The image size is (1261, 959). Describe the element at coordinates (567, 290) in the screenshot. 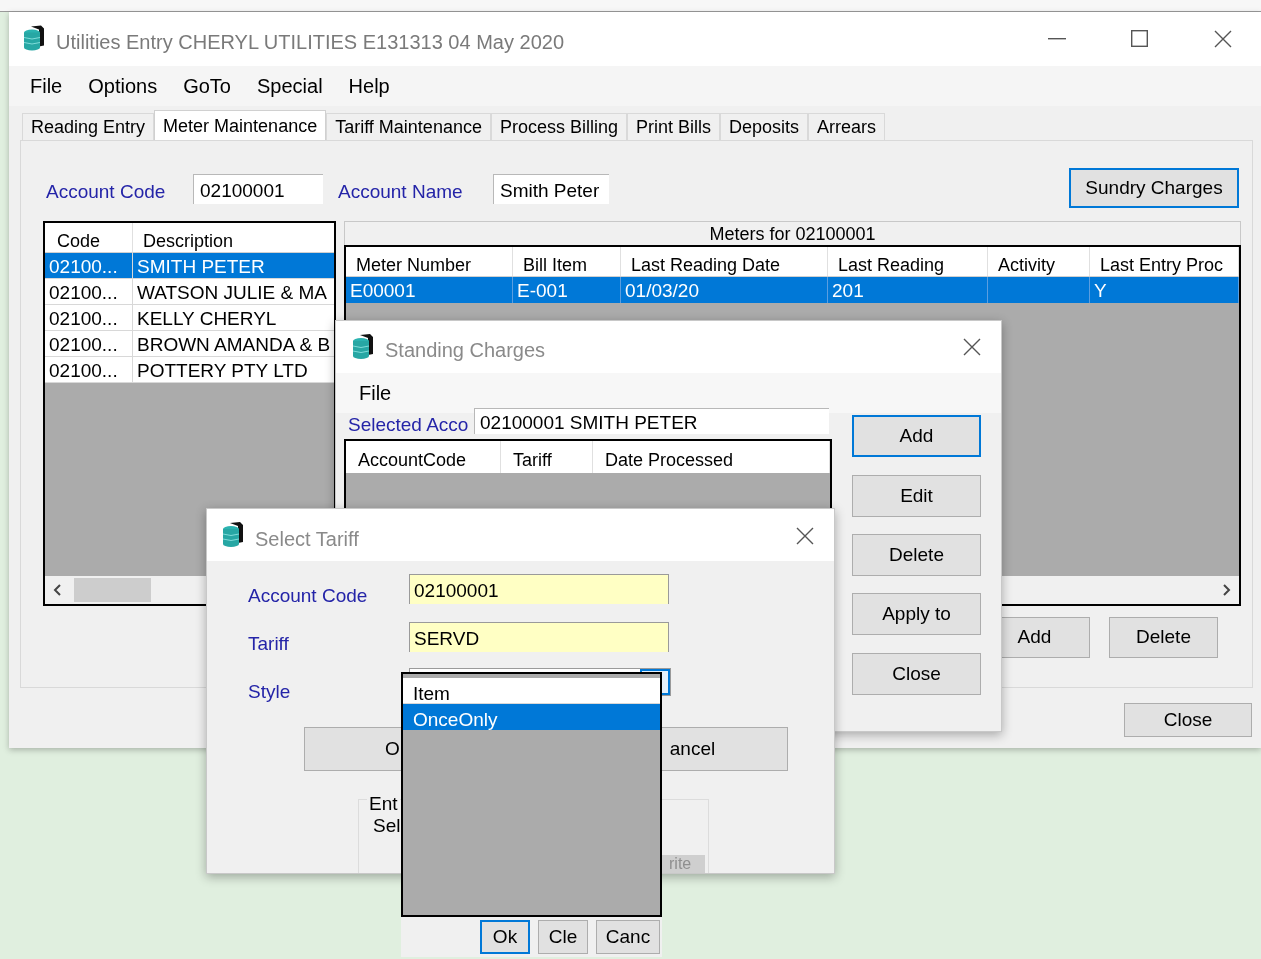

I see `table-cell: E-001` at that location.